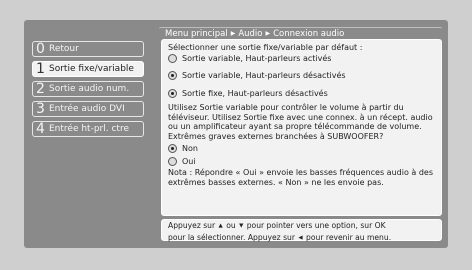 The height and width of the screenshot is (270, 472). Describe the element at coordinates (231, 237) in the screenshot. I see `help-text: pour la sélectionner. Appuyez sur` at that location.